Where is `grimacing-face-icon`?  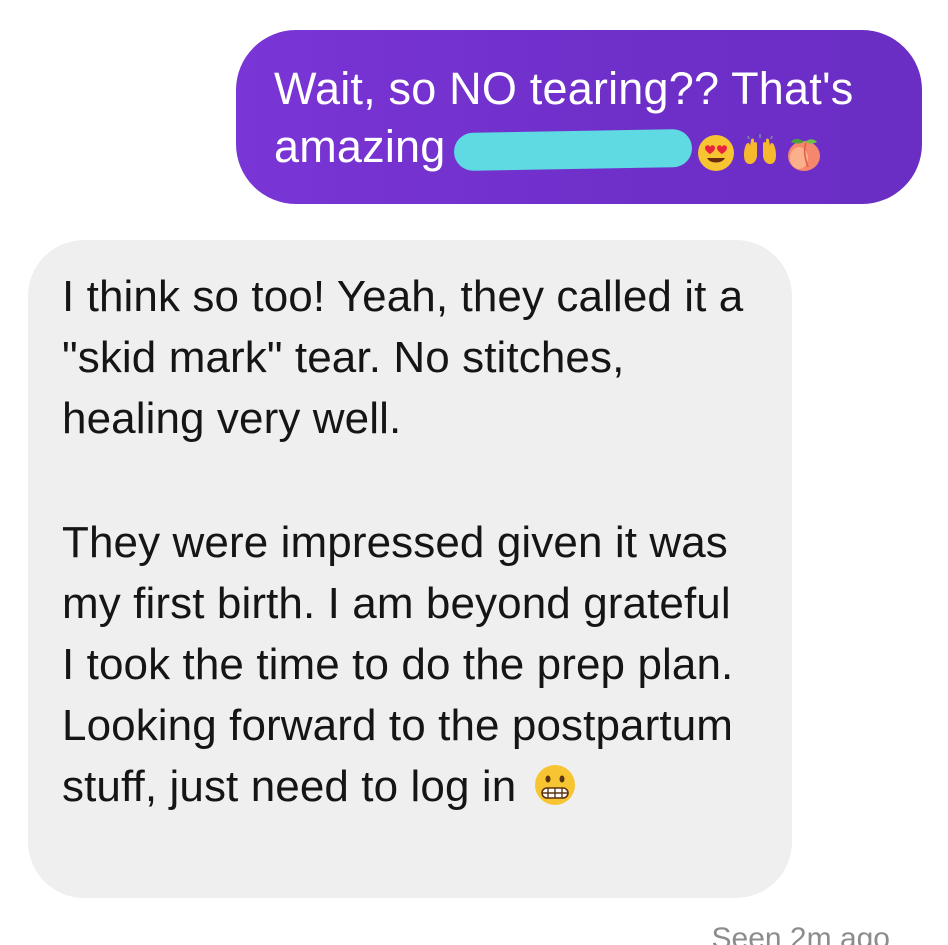
grimacing-face-icon is located at coordinates (555, 784).